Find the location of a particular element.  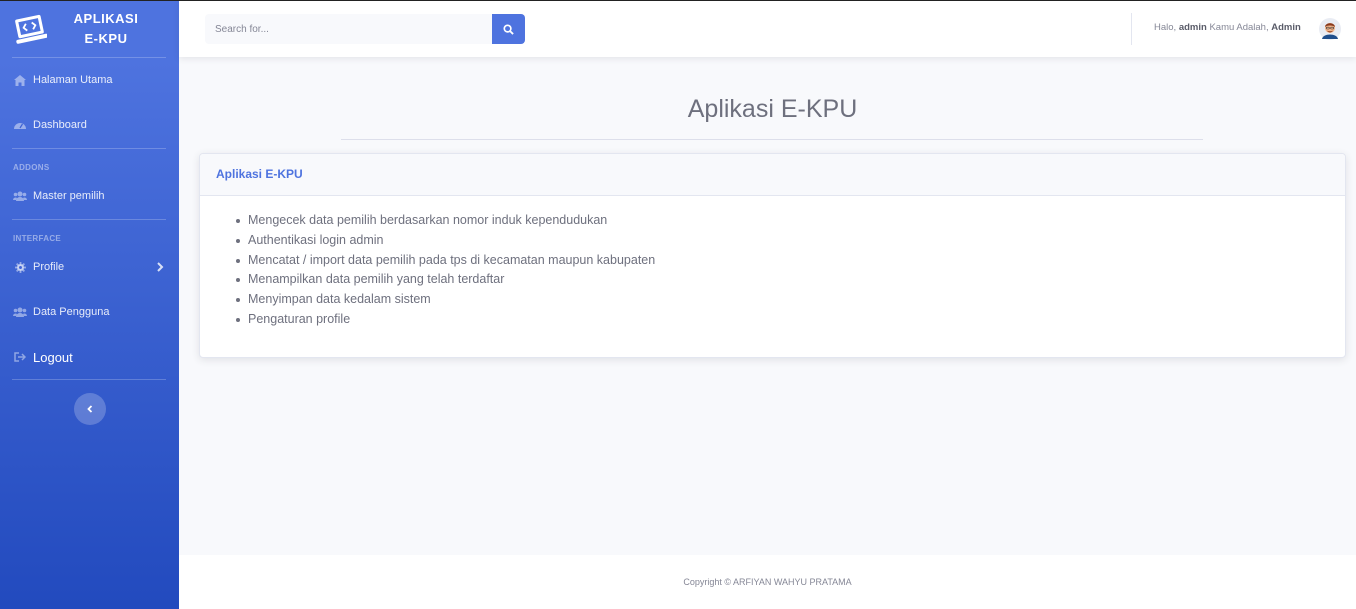

window-top-border is located at coordinates (678, 0).